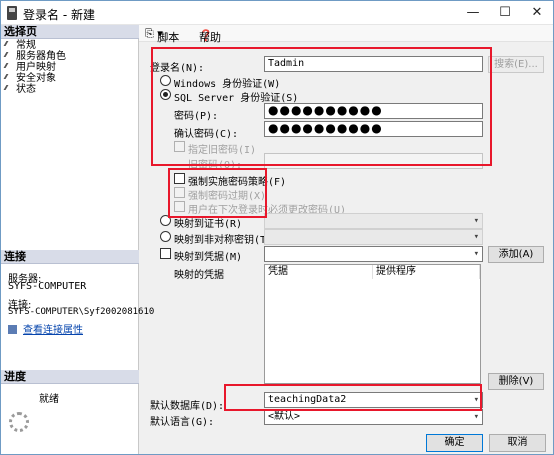  Describe the element at coordinates (227, 84) in the screenshot. I see `windows-auth-label: Windows 身份验证(W)` at that location.